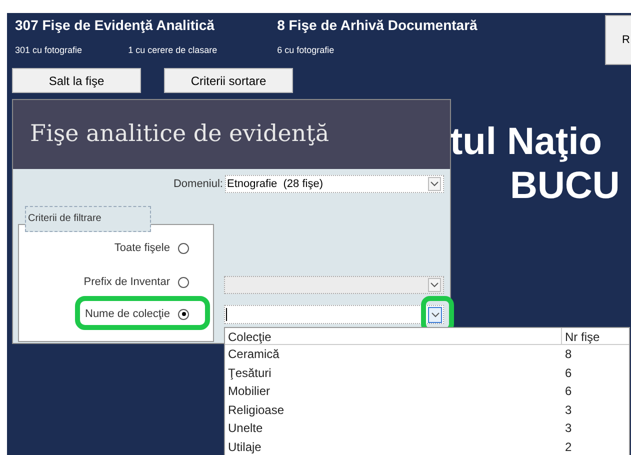  What do you see at coordinates (127, 282) in the screenshot?
I see `radio-label: Prefix de Inventar` at bounding box center [127, 282].